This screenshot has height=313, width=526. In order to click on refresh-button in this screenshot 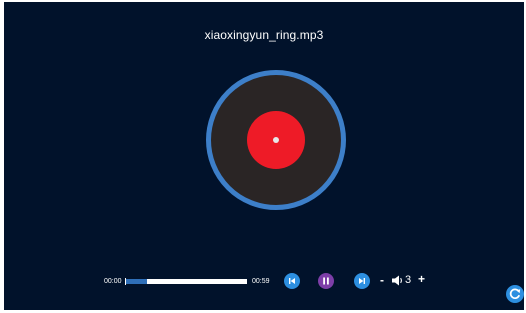, I will do `click(515, 294)`.